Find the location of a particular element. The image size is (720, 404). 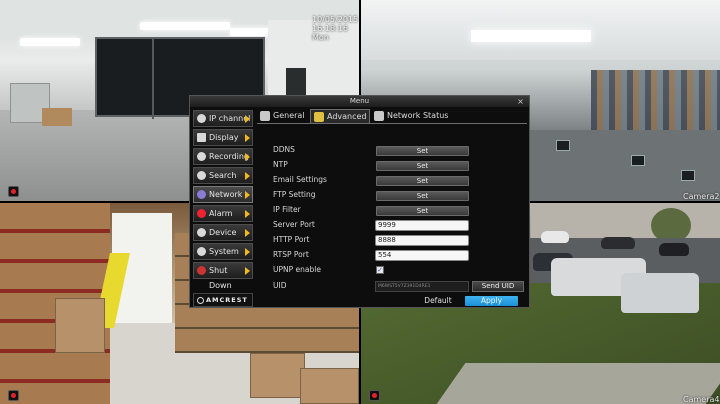

sidebar-item-shut-down: Shut Down is located at coordinates (223, 276).